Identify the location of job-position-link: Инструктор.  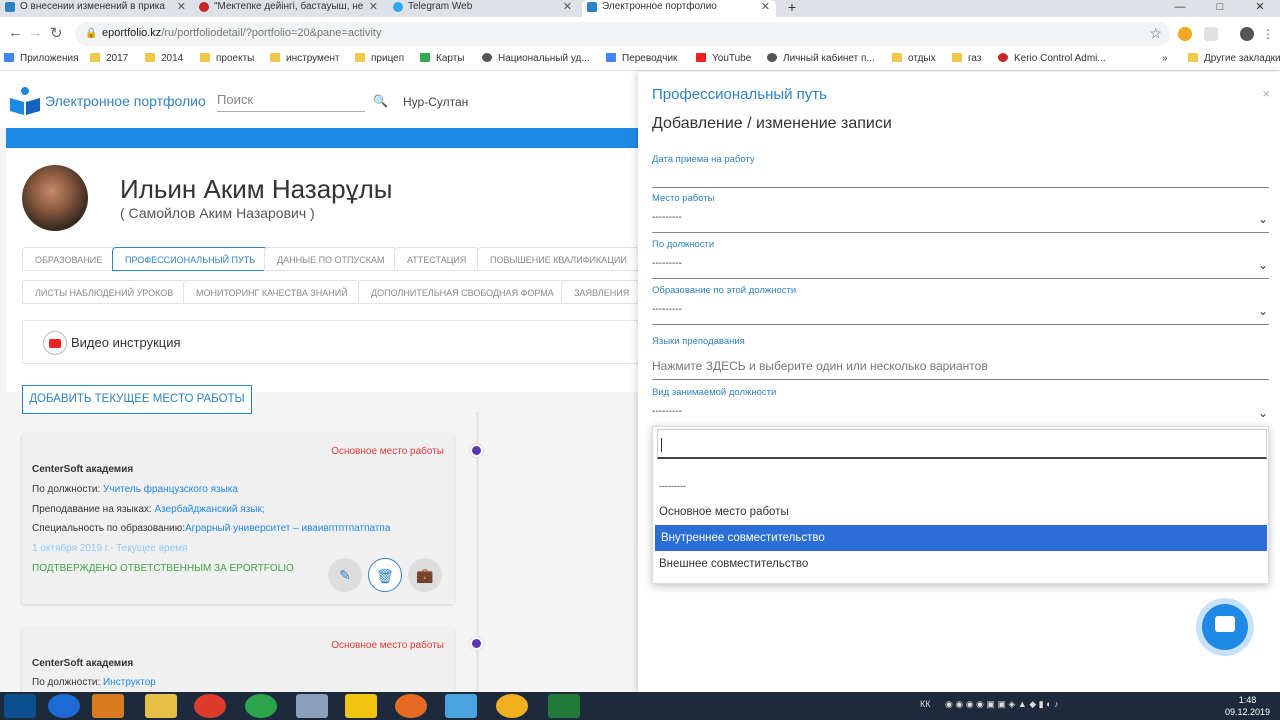
(129, 682).